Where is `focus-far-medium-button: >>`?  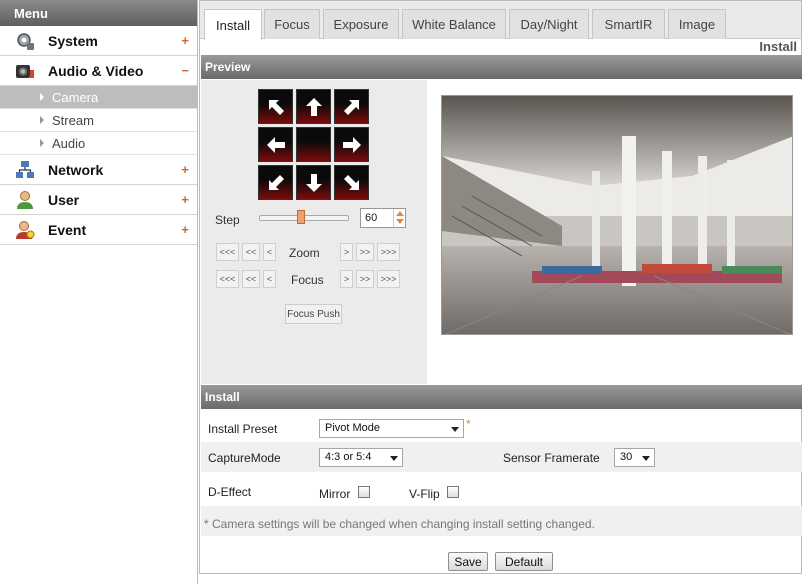
focus-far-medium-button: >> is located at coordinates (365, 279).